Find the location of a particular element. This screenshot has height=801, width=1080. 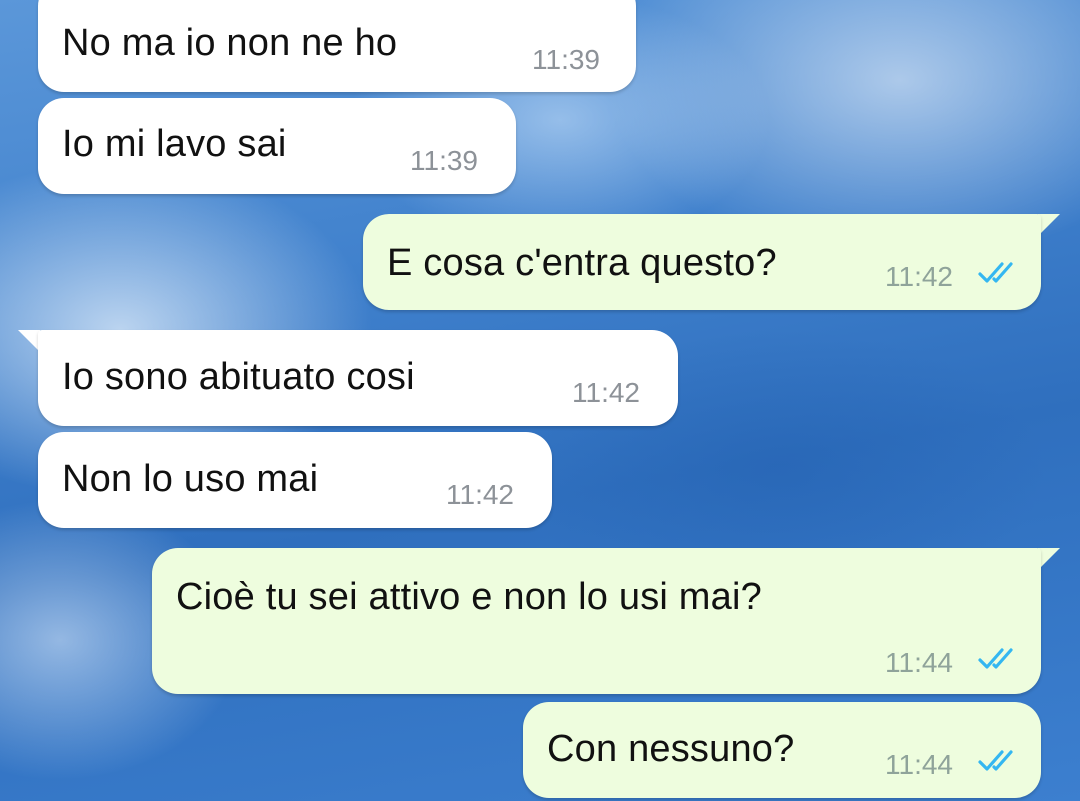

message-bubble-outgoing: Con nessuno? 11:44 is located at coordinates (782, 750).